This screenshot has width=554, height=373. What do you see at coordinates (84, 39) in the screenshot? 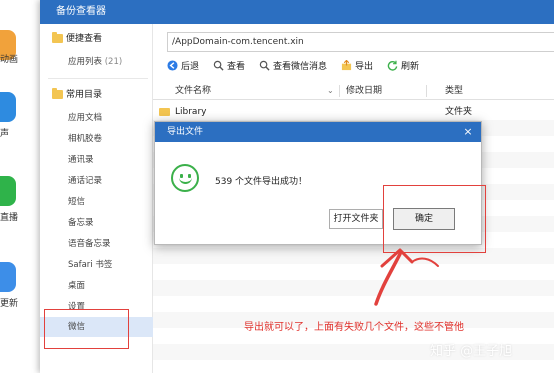
I see `sidebar-group-label: 便捷查看` at bounding box center [84, 39].